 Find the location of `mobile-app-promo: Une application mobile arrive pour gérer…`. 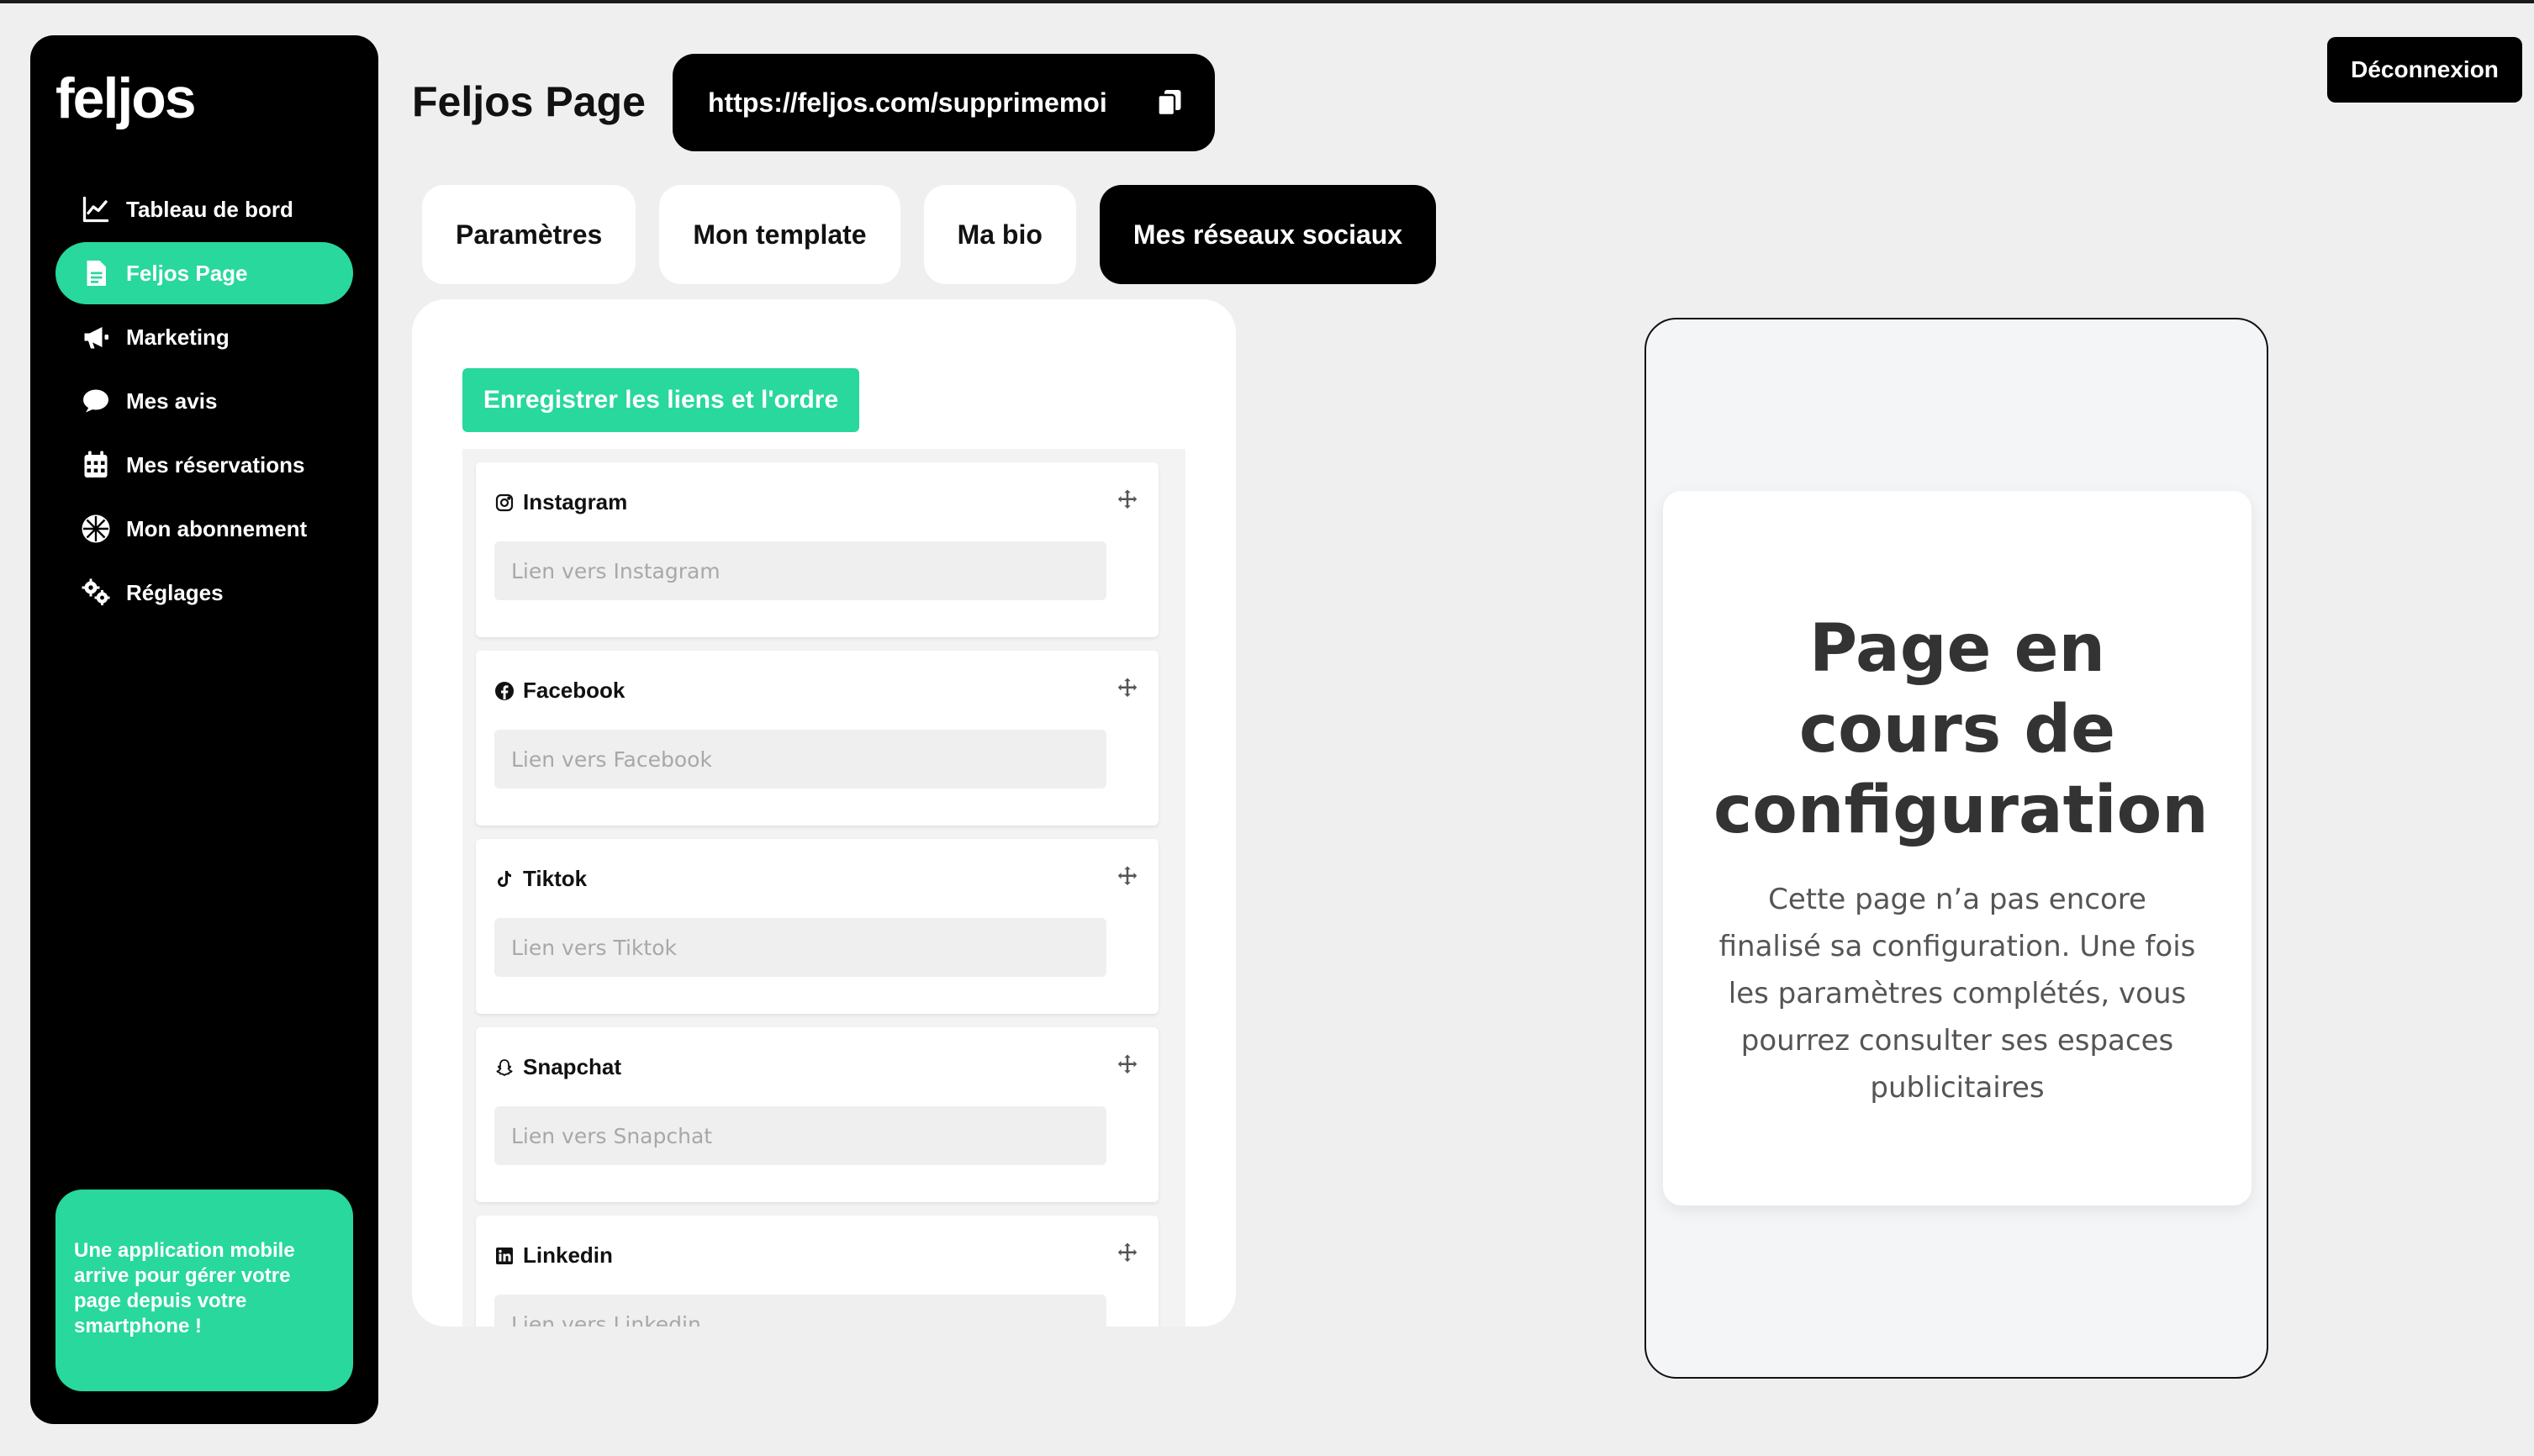

mobile-app-promo: Une application mobile arrive pour gérer… is located at coordinates (204, 1290).